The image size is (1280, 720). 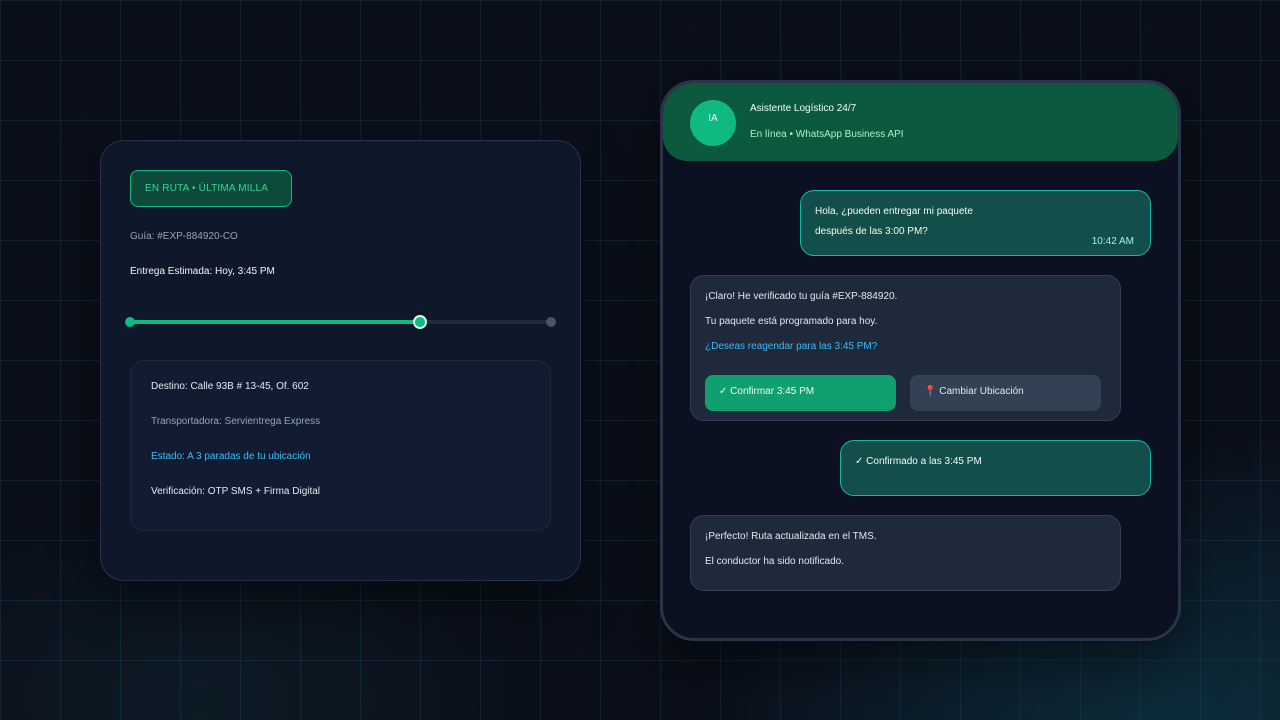 I want to click on progress-fill, so click(x=275, y=322).